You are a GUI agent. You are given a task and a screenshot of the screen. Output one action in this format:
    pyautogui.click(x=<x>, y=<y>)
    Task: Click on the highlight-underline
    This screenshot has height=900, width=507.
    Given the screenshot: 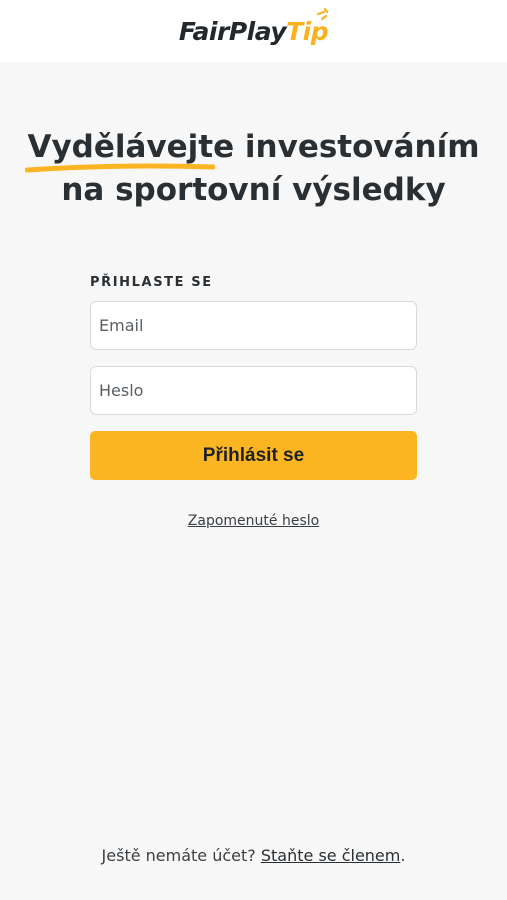 What is the action you would take?
    pyautogui.click(x=120, y=168)
    